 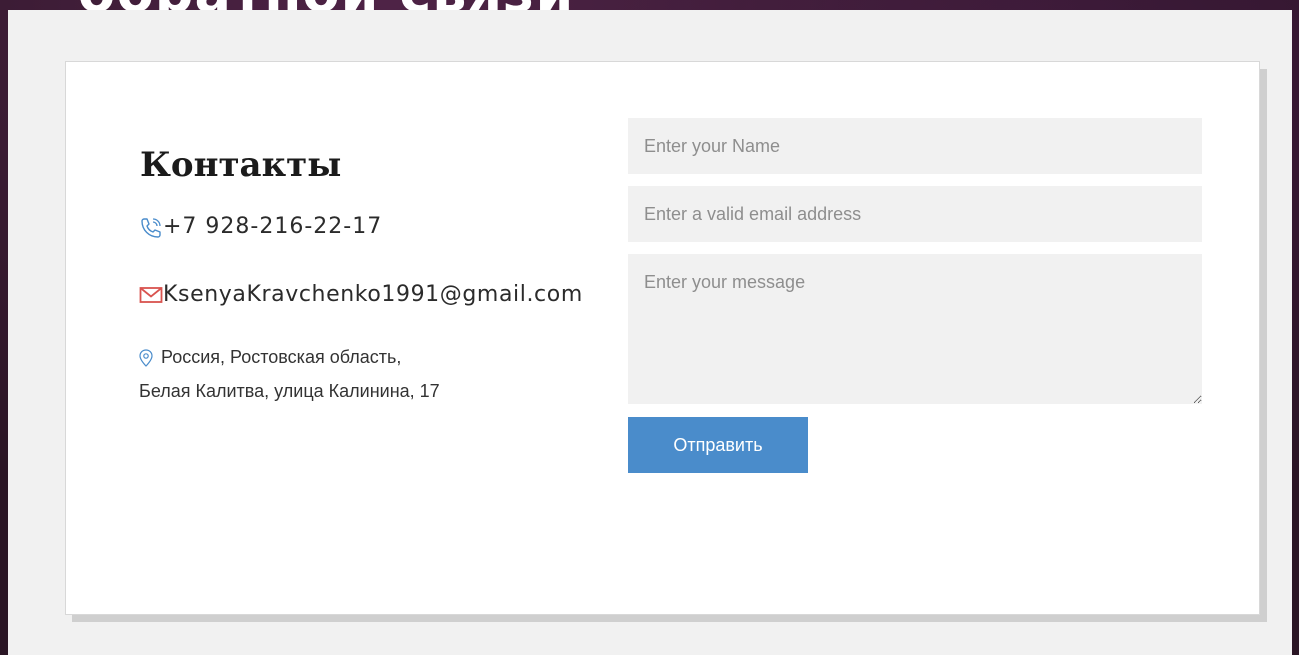 What do you see at coordinates (915, 146) in the screenshot?
I see `name-input` at bounding box center [915, 146].